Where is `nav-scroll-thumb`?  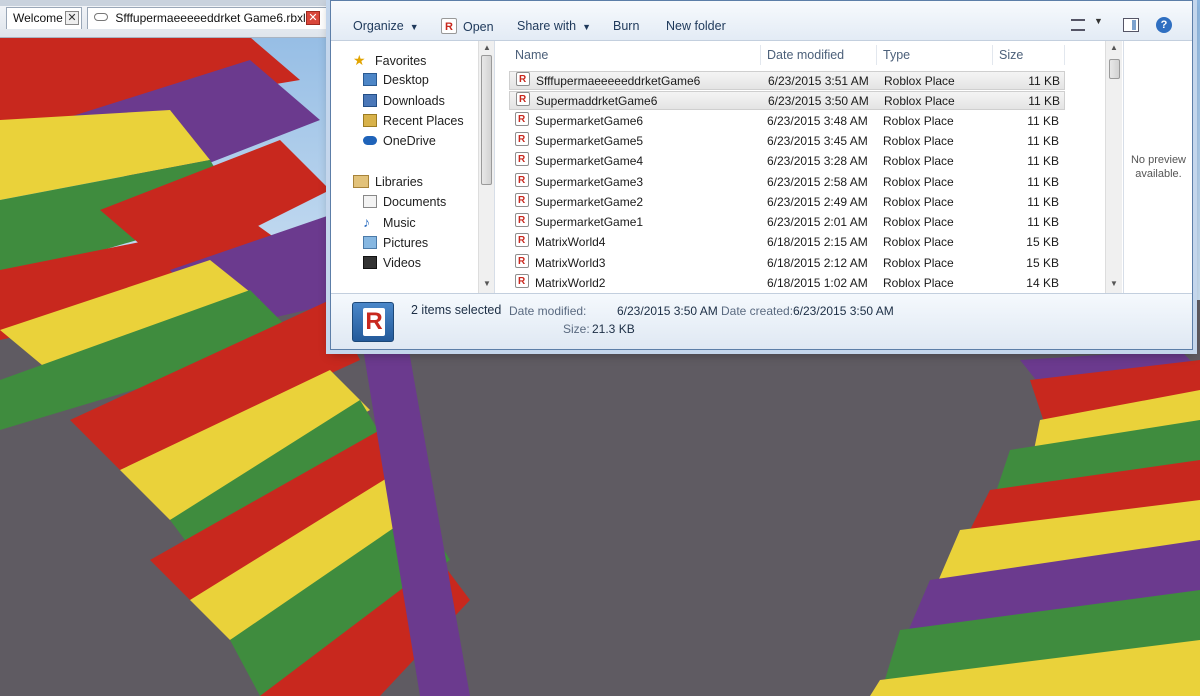 nav-scroll-thumb is located at coordinates (486, 120).